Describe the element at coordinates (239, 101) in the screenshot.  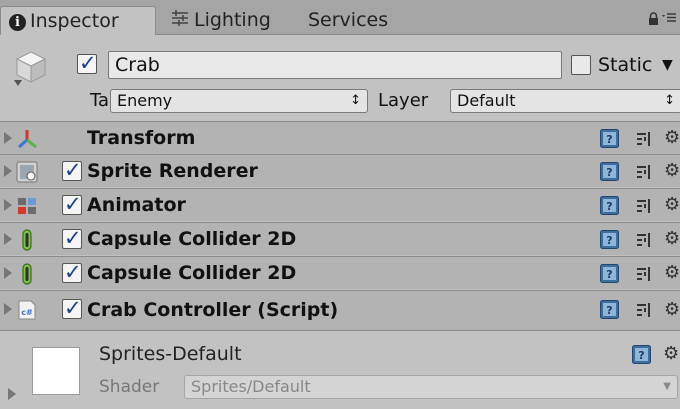
I see `tag-dropdown: Enemy ↕` at that location.